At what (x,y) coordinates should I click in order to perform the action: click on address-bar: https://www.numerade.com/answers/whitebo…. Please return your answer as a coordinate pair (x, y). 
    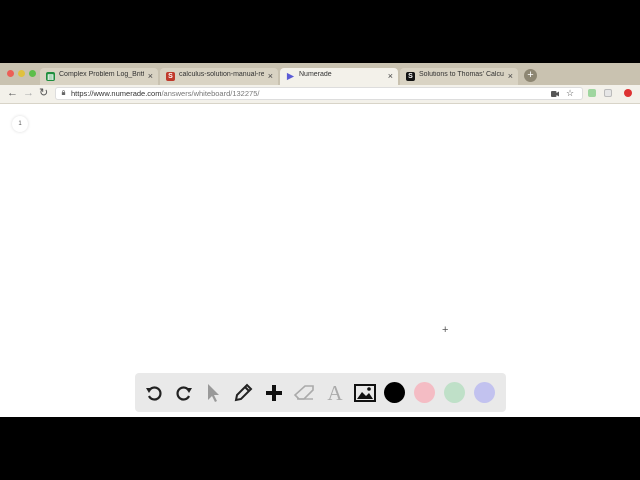
    Looking at the image, I should click on (319, 93).